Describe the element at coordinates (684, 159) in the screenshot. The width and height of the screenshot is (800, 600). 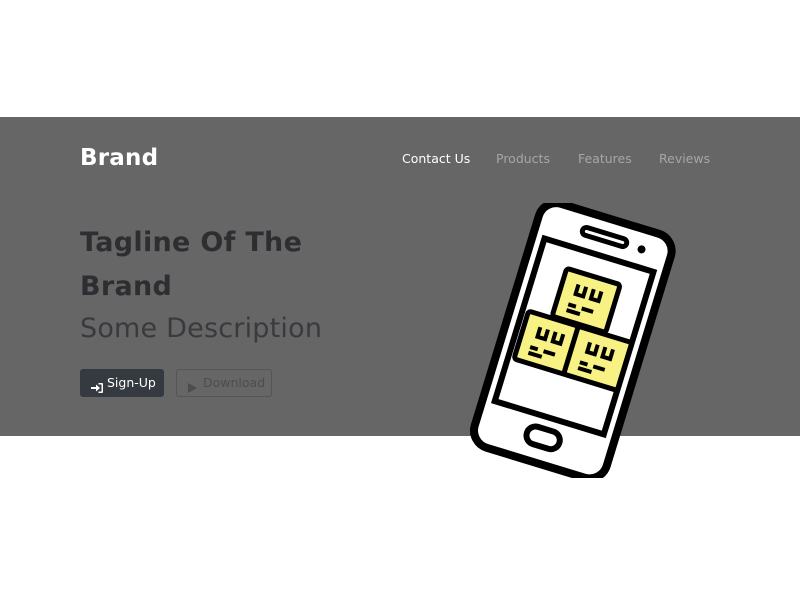
I see `nav-item-reviews: Reviews` at that location.